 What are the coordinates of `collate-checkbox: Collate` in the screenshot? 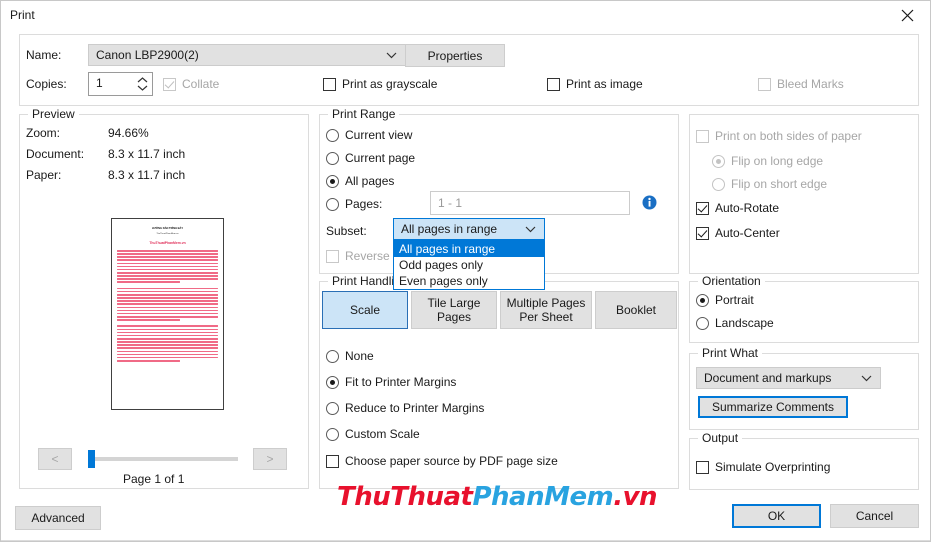 It's located at (191, 84).